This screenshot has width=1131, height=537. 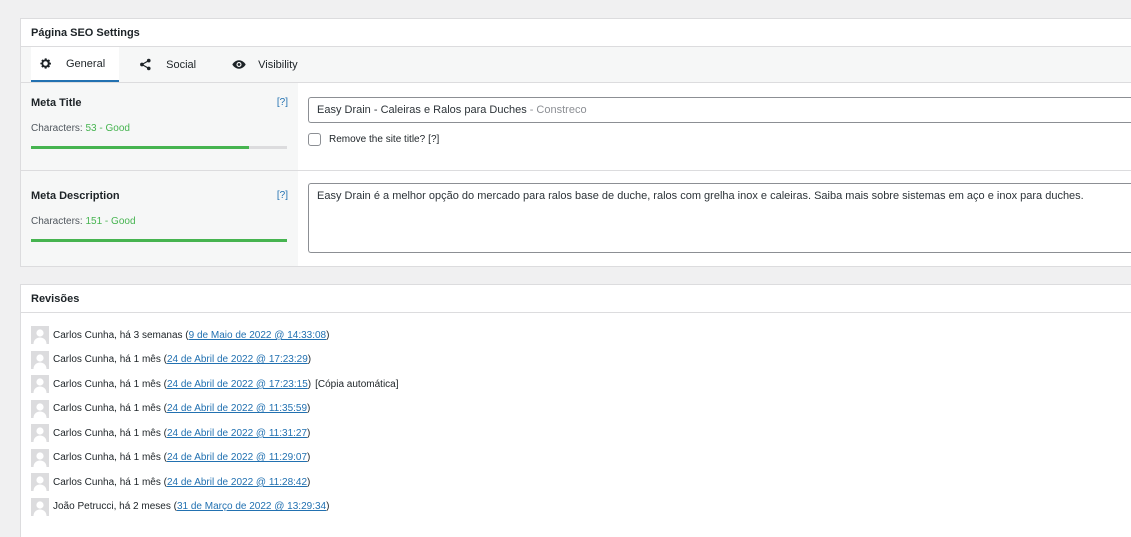 I want to click on revision-date-link: 24 de Abril de 2022 @ 11:31:27, so click(x=237, y=433).